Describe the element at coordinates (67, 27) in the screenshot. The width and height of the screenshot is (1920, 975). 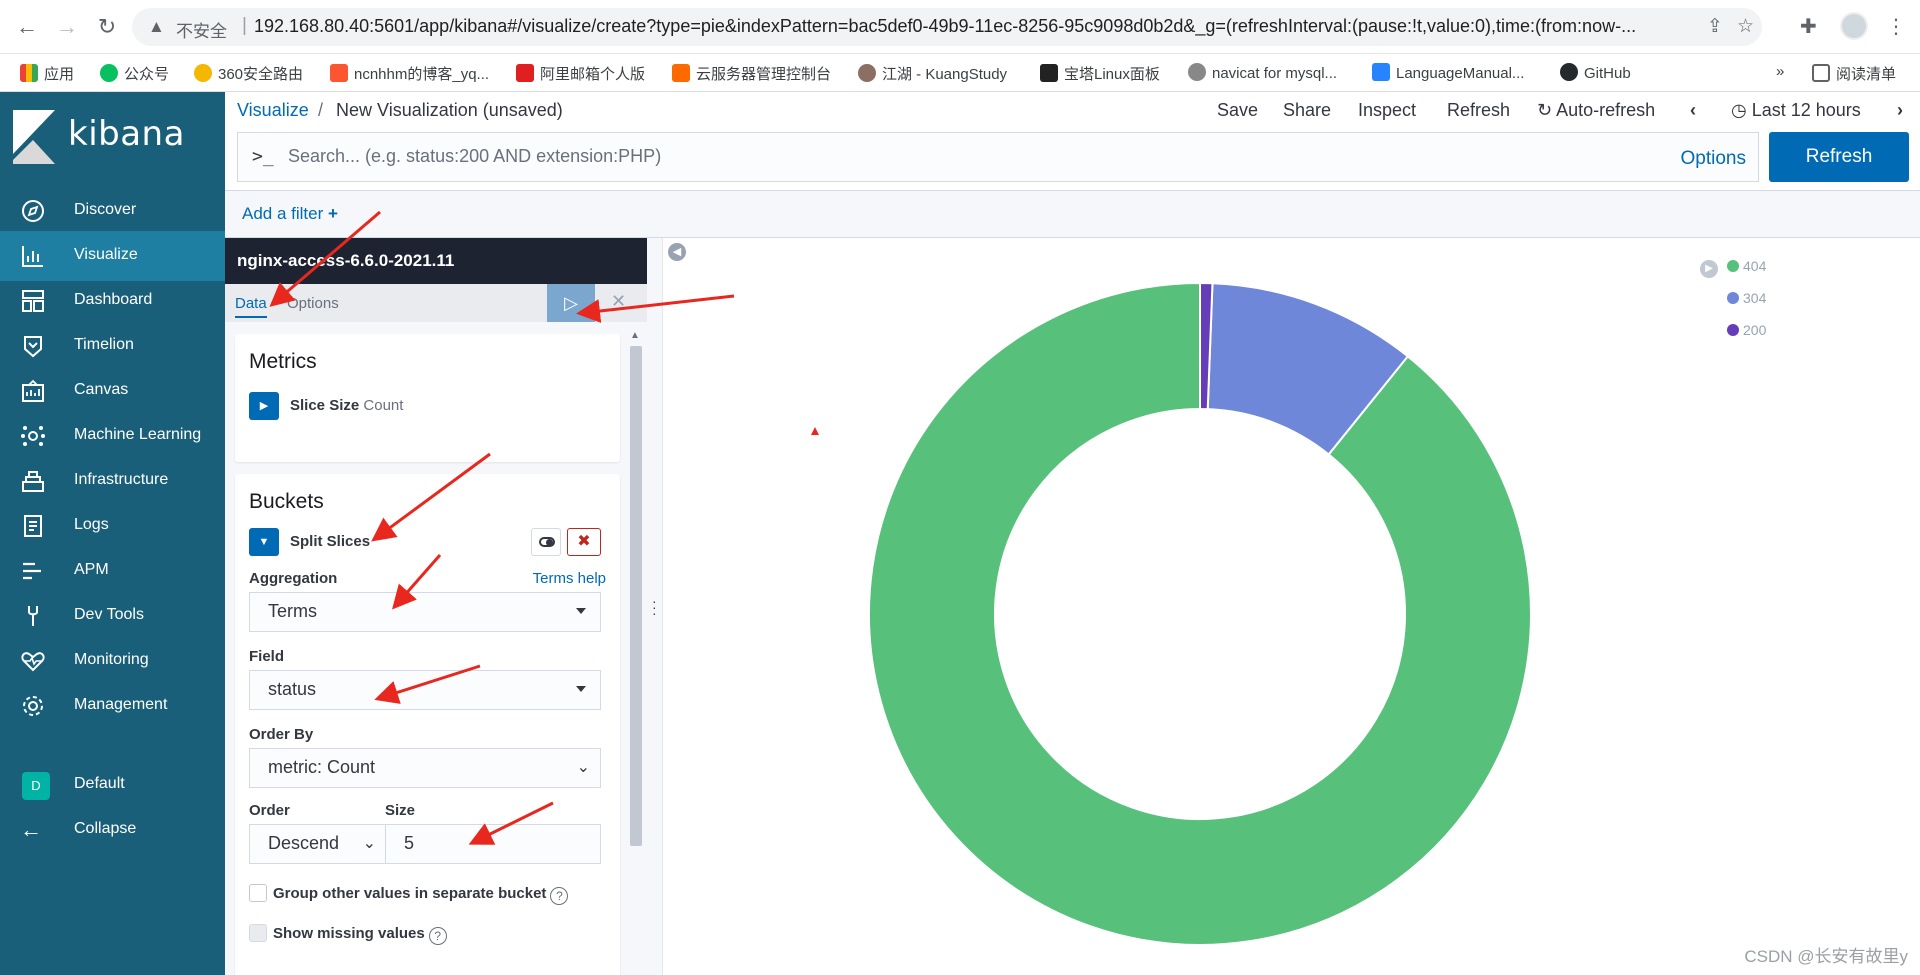
I see `forward-icon: →` at that location.